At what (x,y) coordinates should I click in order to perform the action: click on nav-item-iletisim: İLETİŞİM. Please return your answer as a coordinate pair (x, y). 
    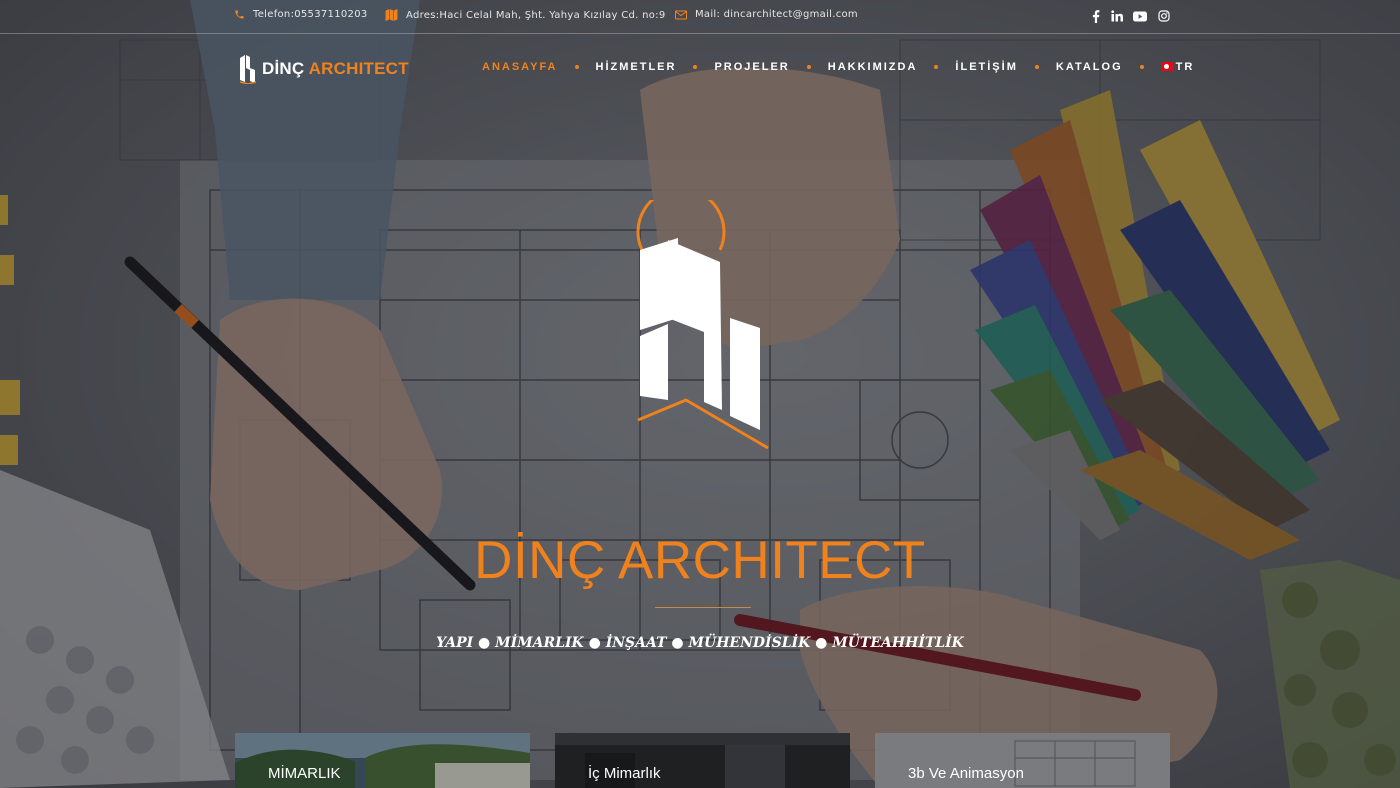
    Looking at the image, I should click on (986, 67).